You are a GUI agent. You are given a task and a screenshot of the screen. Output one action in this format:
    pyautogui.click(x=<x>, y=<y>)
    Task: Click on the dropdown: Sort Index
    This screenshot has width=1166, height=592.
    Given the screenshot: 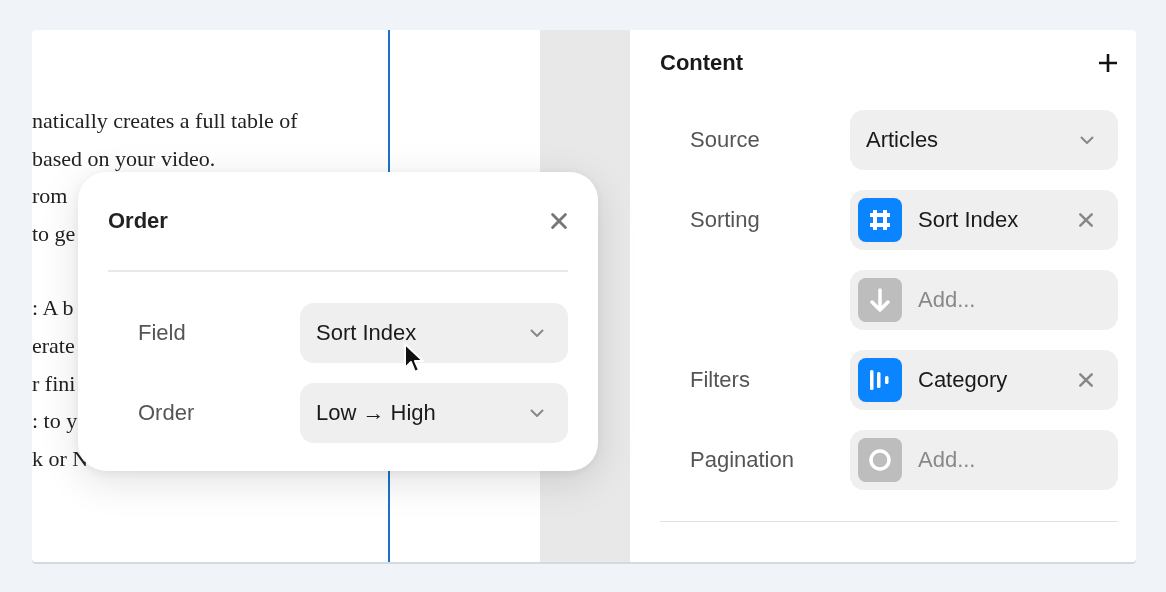 What is the action you would take?
    pyautogui.click(x=434, y=333)
    